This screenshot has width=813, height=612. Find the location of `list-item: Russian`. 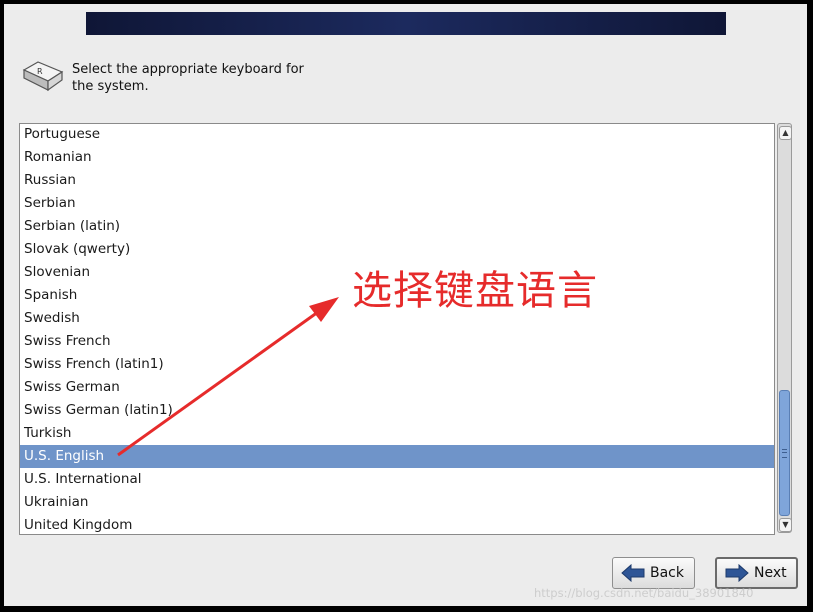

list-item: Russian is located at coordinates (397, 180).